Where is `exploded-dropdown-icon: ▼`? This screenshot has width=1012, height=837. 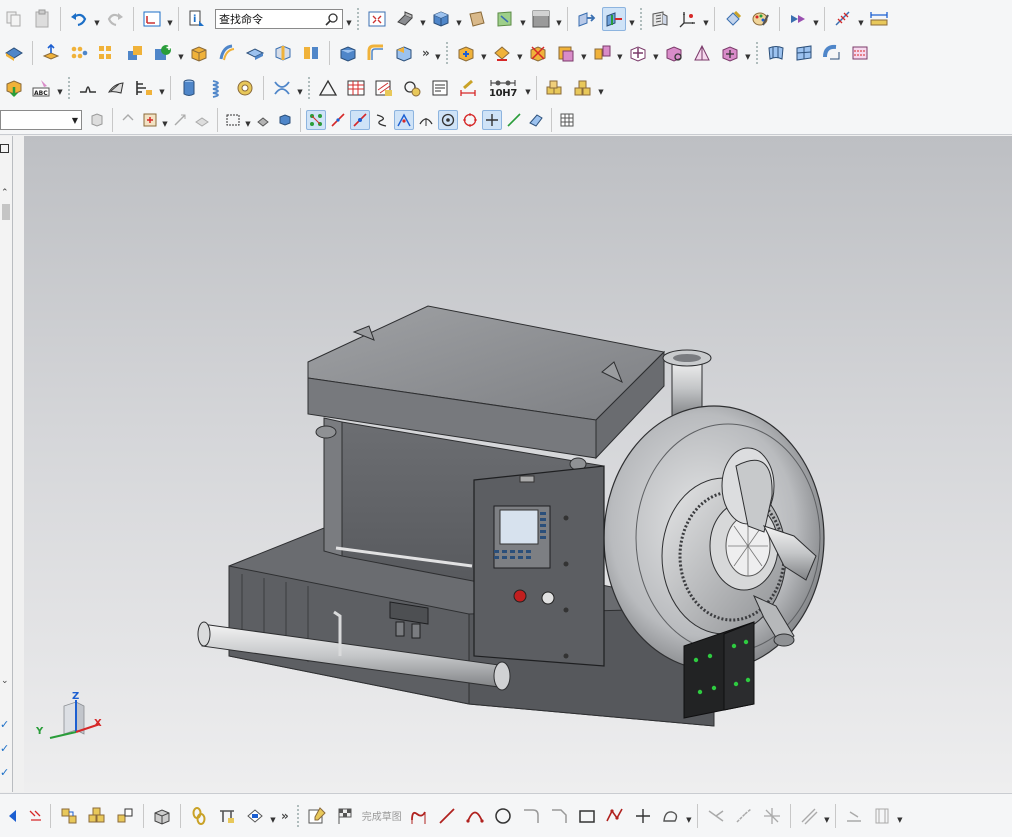
exploded-dropdown-icon: ▼ is located at coordinates (620, 53).